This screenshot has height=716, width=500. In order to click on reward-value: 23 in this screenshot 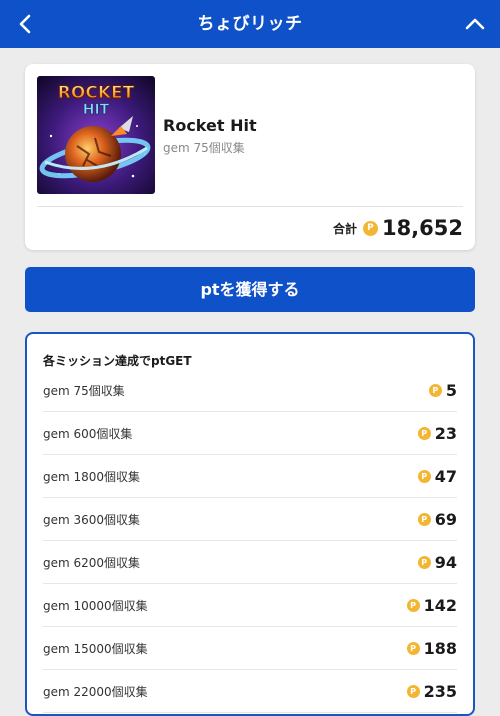, I will do `click(445, 433)`.